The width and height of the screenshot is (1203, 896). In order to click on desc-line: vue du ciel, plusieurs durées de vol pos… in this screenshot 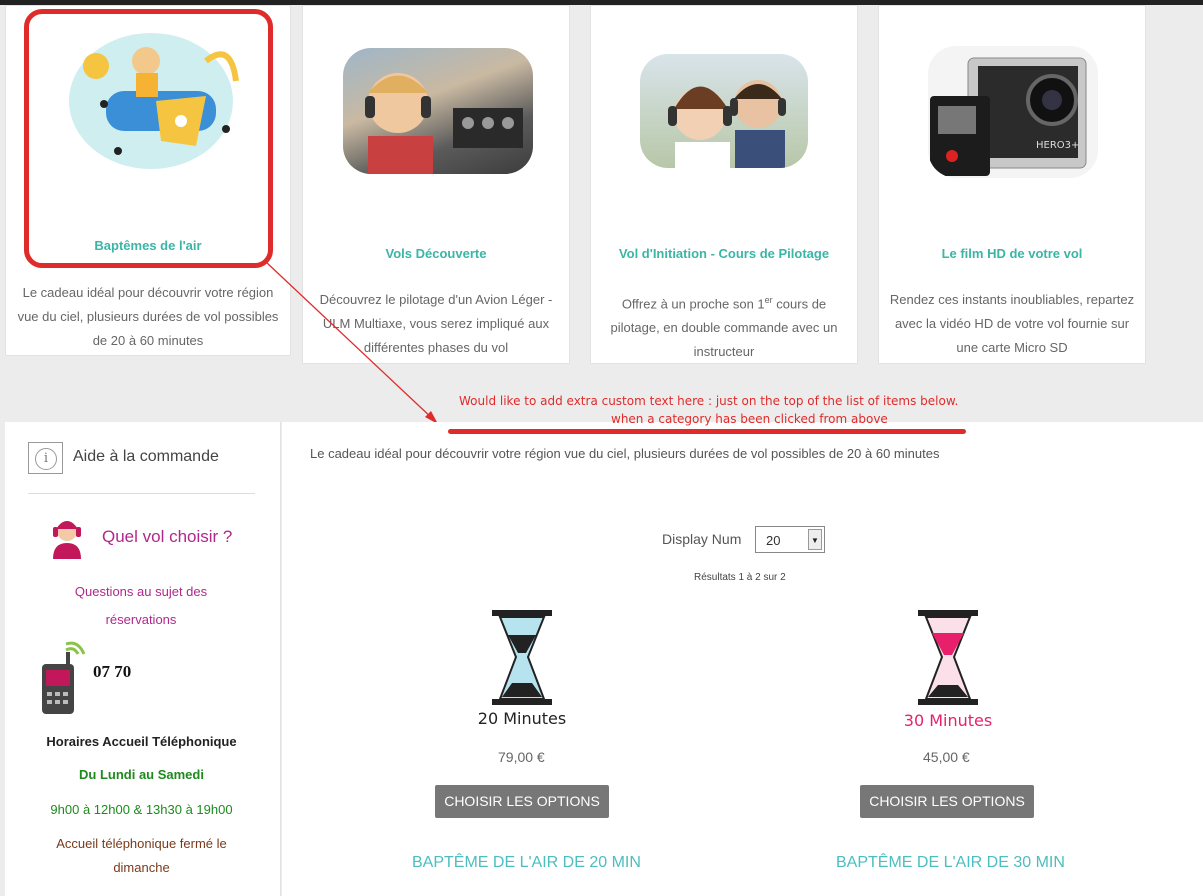, I will do `click(148, 316)`.